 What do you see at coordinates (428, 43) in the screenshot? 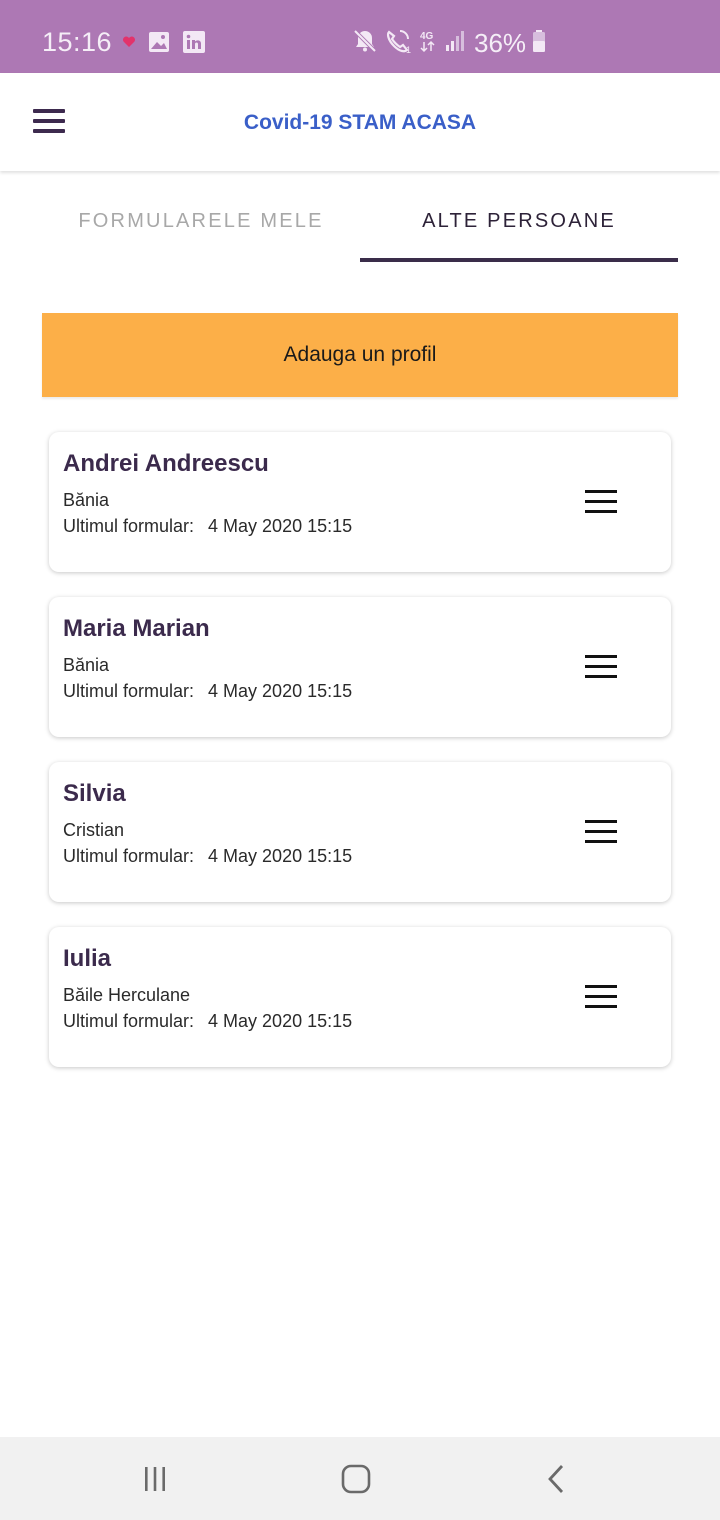
I see `network-4g-icon: 4G` at bounding box center [428, 43].